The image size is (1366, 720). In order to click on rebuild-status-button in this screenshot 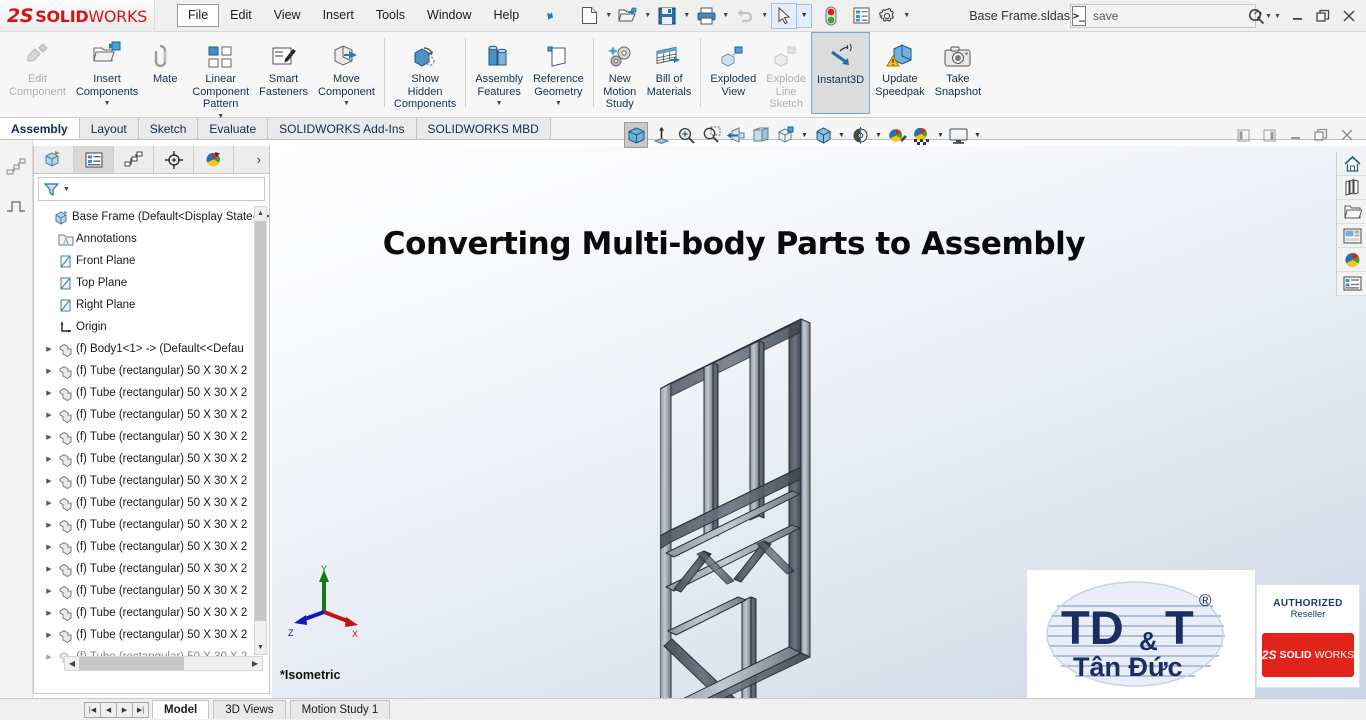, I will do `click(831, 16)`.